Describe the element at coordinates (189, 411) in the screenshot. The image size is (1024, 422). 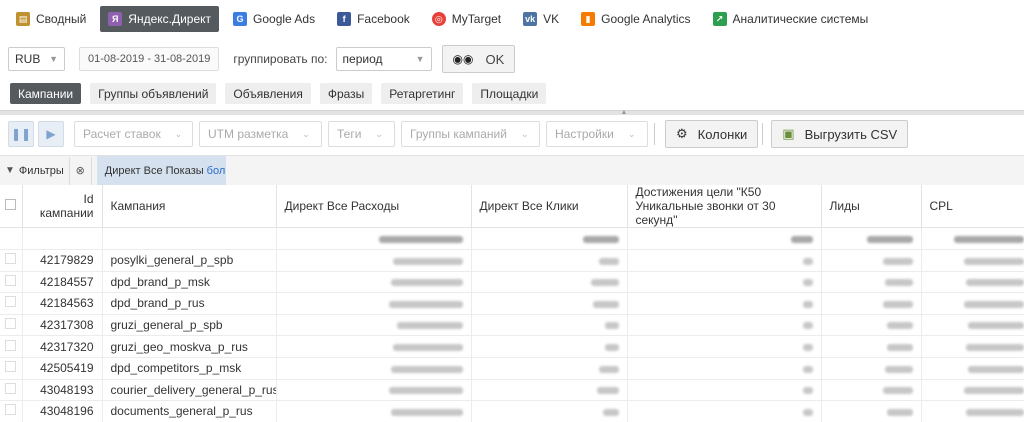
I see `campaign-name: documents_general_p_rus` at that location.